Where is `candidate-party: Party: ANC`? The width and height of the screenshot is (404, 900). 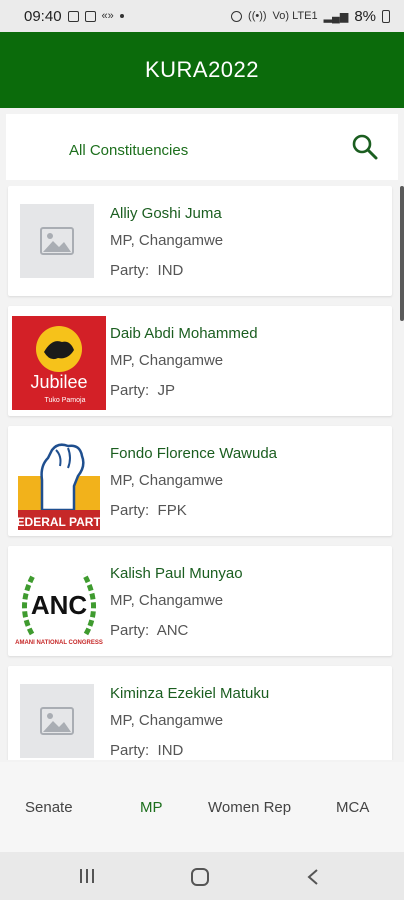
candidate-party: Party: ANC is located at coordinates (149, 630).